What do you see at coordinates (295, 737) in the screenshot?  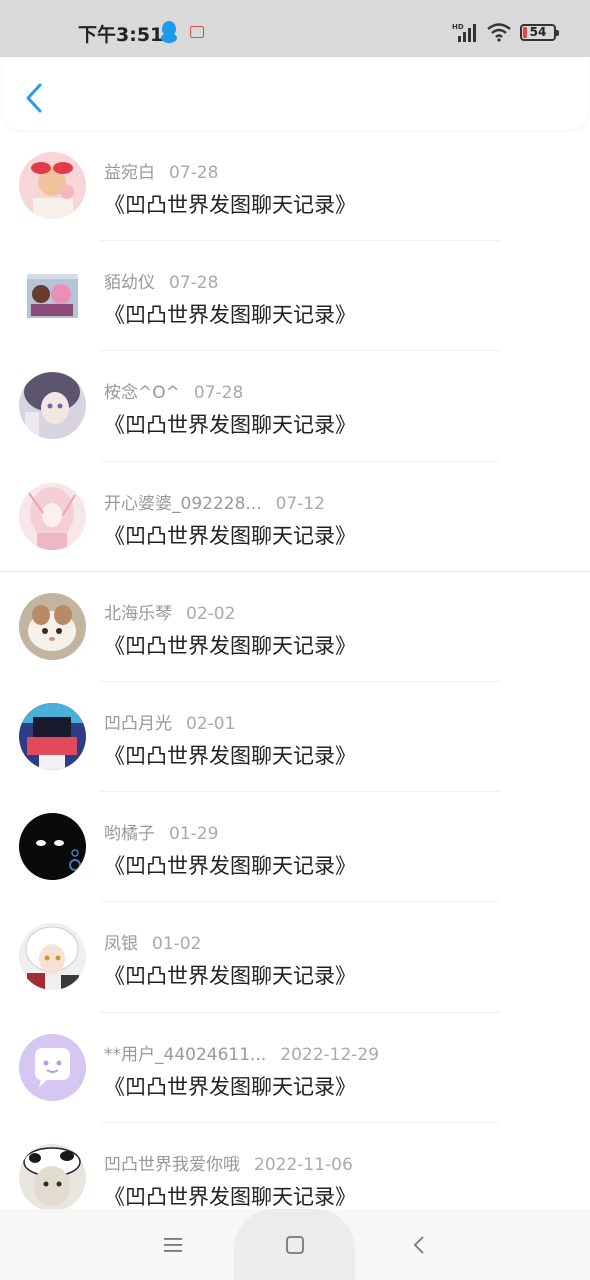 I see `list-item: 凹凸月光 02-01 《凹凸世界发图聊天记录》` at bounding box center [295, 737].